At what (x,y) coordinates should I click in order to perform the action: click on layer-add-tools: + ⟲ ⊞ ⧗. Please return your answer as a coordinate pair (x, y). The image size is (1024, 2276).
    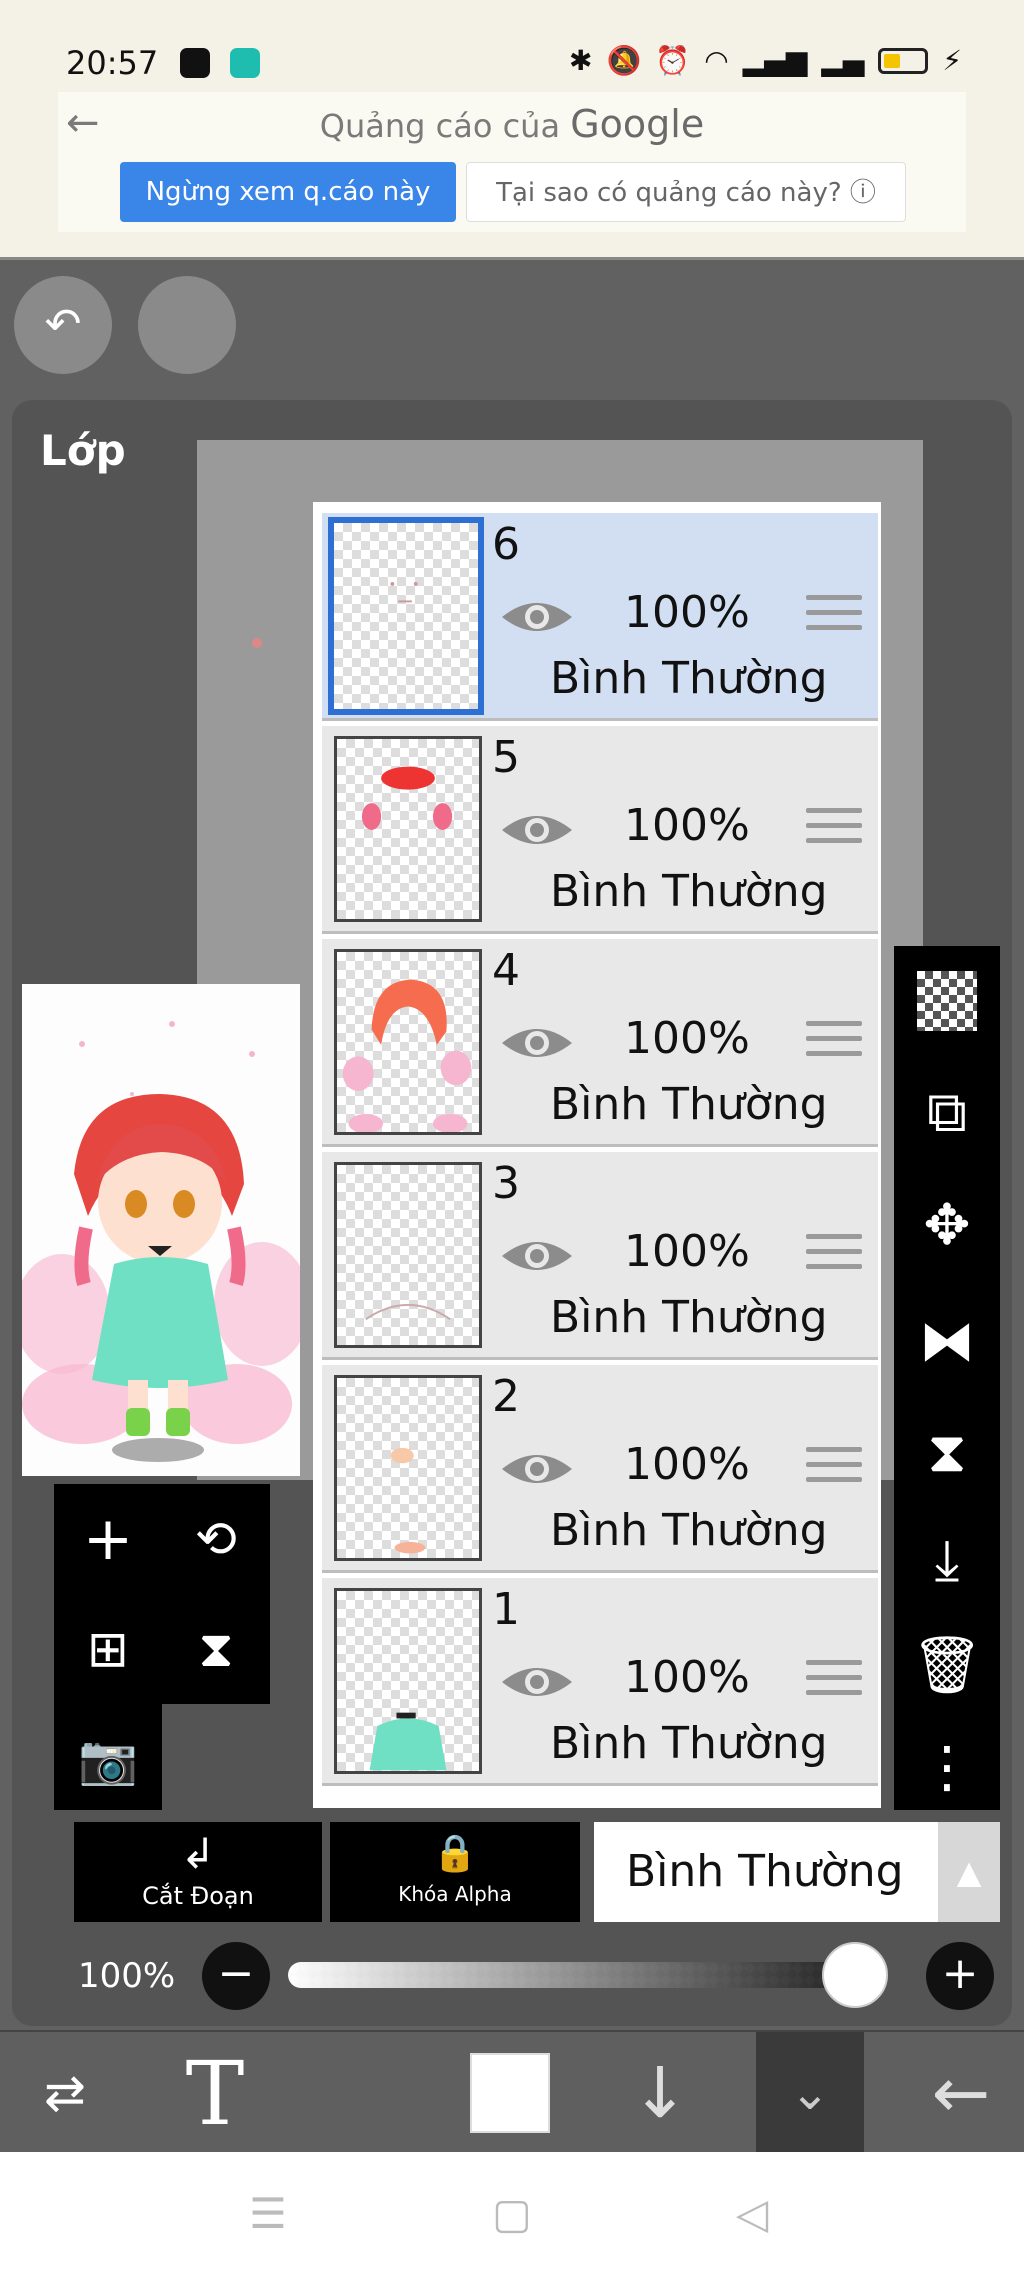
    Looking at the image, I should click on (162, 1594).